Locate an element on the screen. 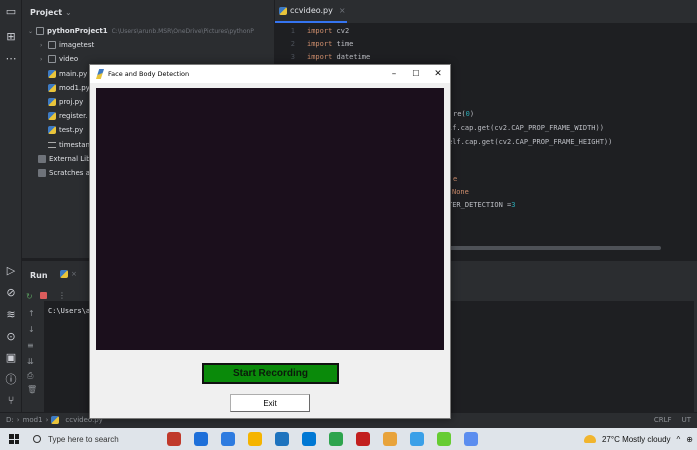 The image size is (697, 450). feather-icon is located at coordinates (100, 74).